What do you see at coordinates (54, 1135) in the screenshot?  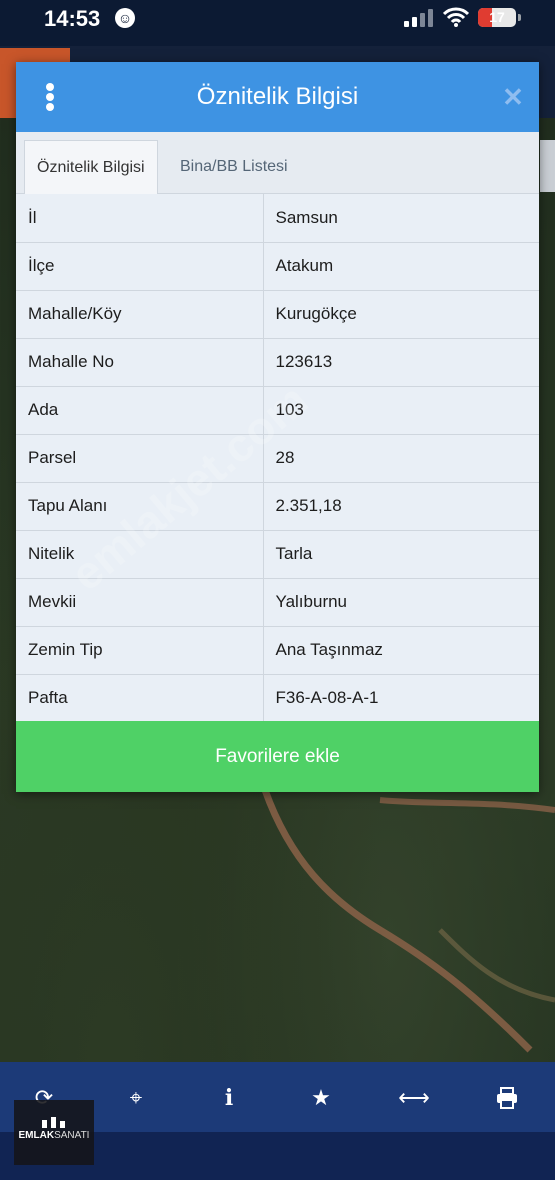 I see `logo-text: EMLAKSANATI` at bounding box center [54, 1135].